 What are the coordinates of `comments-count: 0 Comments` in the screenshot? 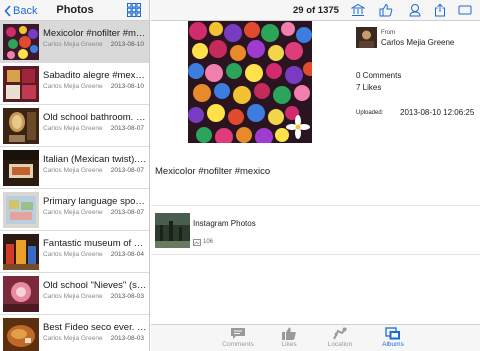 It's located at (379, 75).